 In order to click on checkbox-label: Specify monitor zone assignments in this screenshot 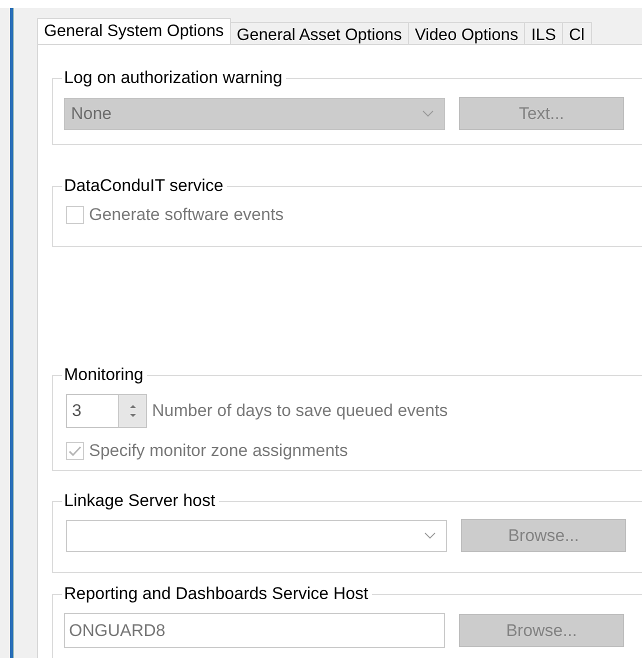, I will do `click(218, 451)`.